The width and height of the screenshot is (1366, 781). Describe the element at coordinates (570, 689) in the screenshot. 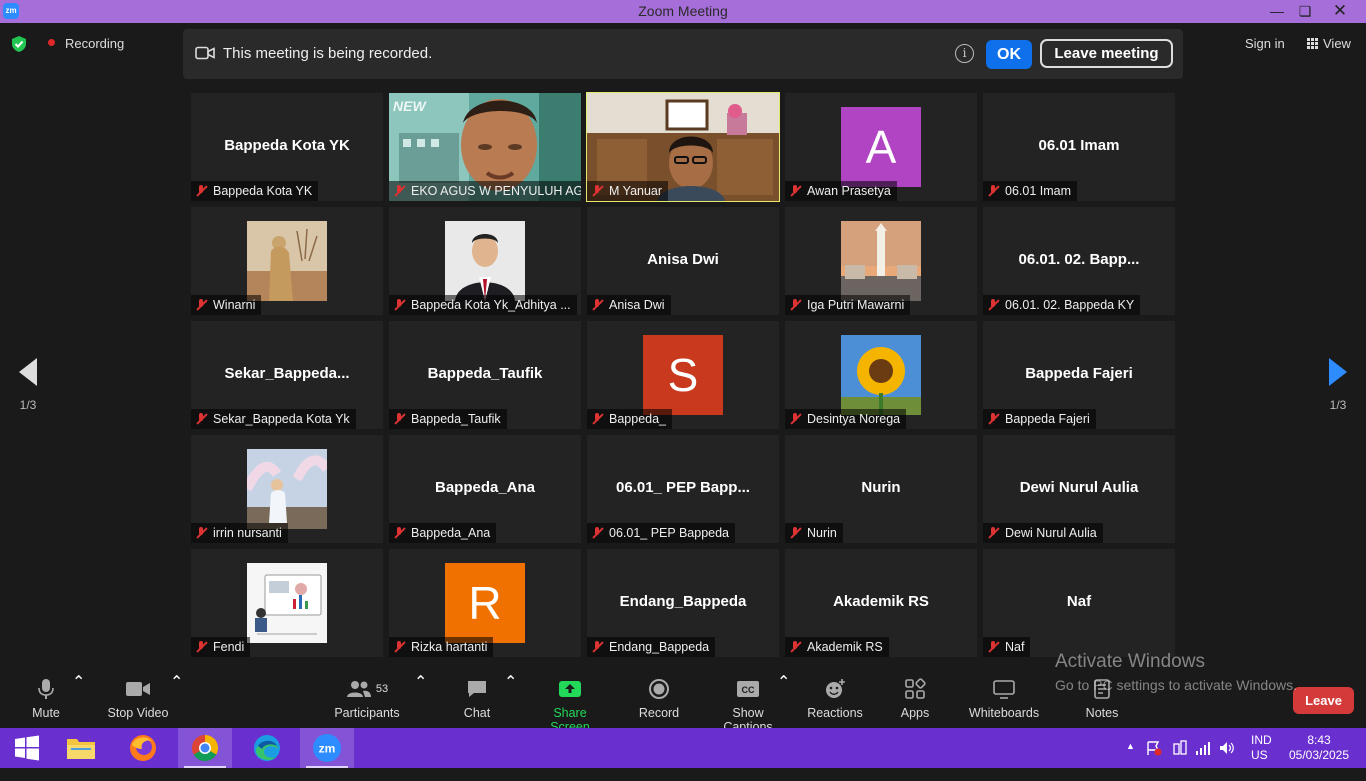

I see `share-screen-icon` at that location.